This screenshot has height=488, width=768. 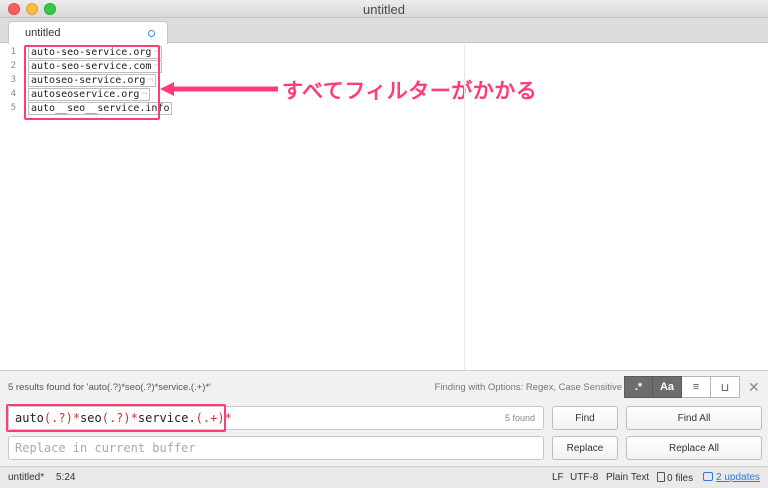 What do you see at coordinates (675, 478) in the screenshot?
I see `status-files: 0 files` at bounding box center [675, 478].